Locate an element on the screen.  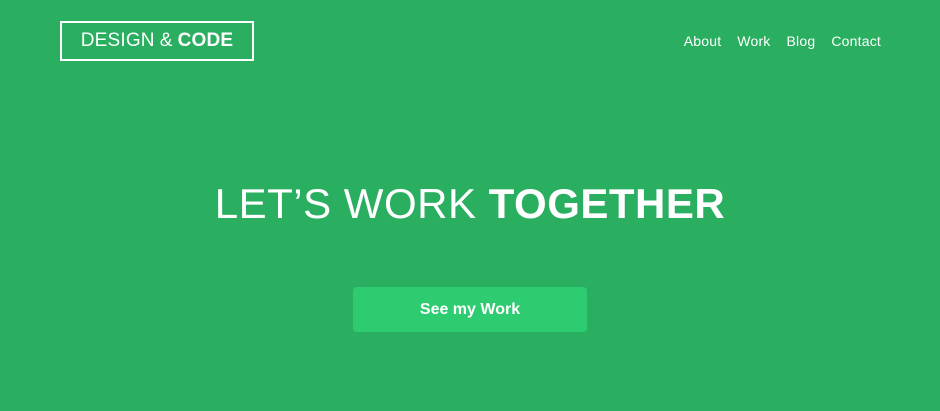
main-nav: About Work Blog Contact is located at coordinates (782, 41).